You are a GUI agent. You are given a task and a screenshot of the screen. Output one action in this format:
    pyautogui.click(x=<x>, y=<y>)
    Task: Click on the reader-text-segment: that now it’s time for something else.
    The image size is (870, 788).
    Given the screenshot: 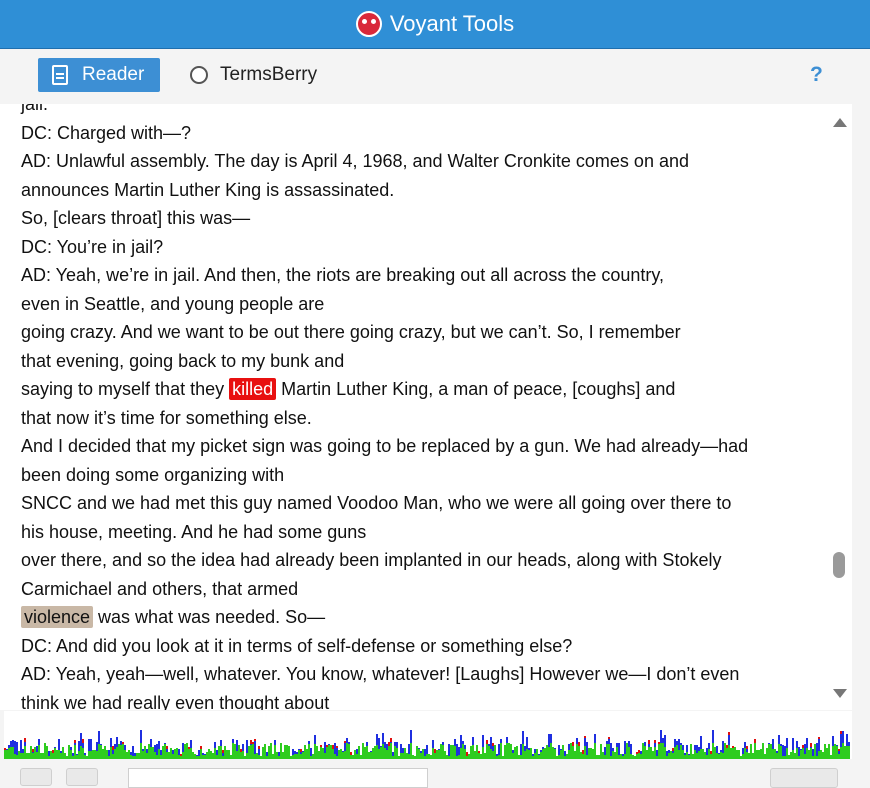 What is the action you would take?
    pyautogui.click(x=166, y=417)
    